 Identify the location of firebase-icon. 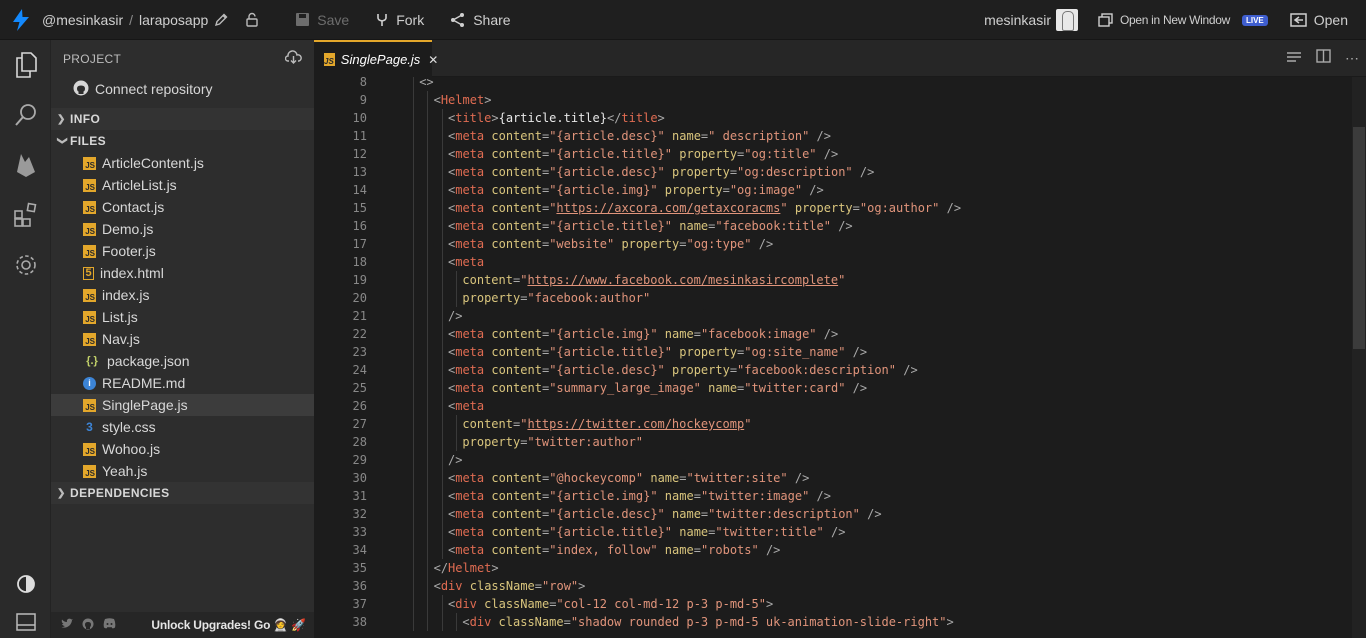
(25, 164).